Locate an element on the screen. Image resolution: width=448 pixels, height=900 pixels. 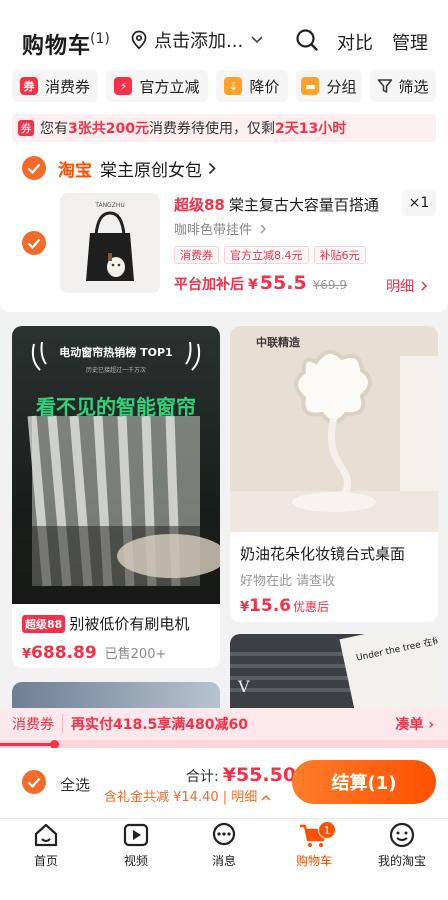
rec-card-partial-2: V Under the tree 在树下 For you is located at coordinates (334, 671).